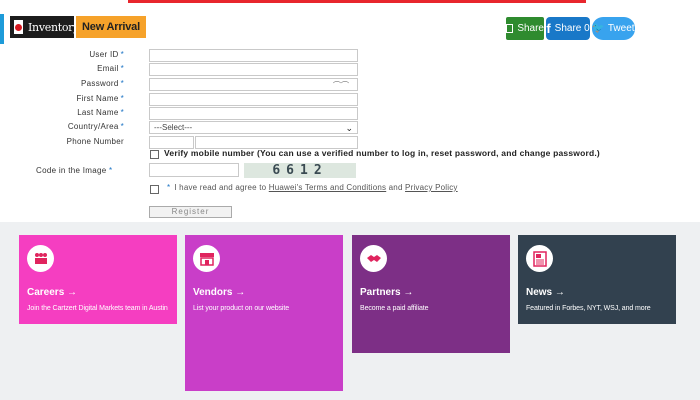 The height and width of the screenshot is (400, 700). What do you see at coordinates (545, 292) in the screenshot?
I see `card-title: News →` at bounding box center [545, 292].